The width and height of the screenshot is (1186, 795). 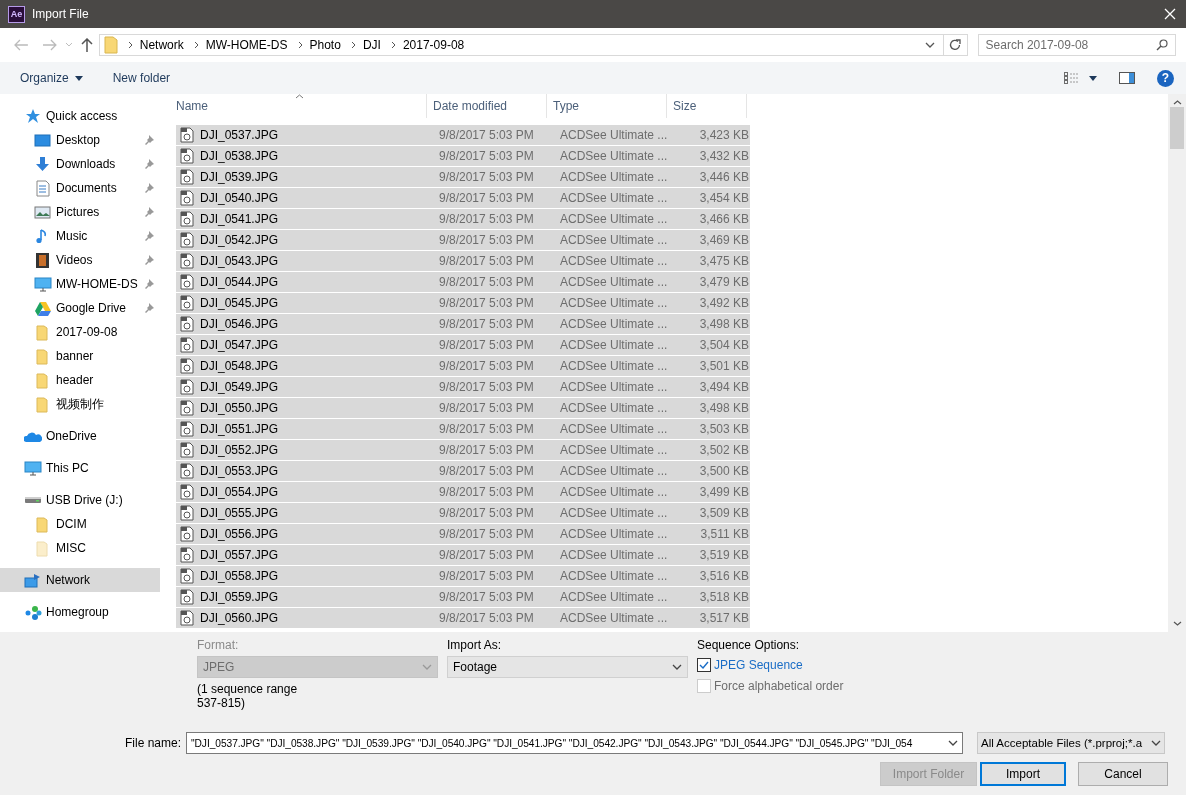 I want to click on file-row: DJI_0550.JPG 9/8/2017 5:03 PM ACDSee Ultimate ... 3,498 KB, so click(x=463, y=408).